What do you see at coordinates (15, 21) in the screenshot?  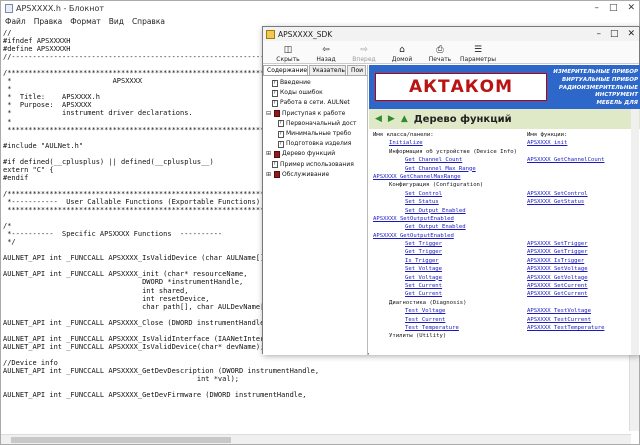 I see `menu-file: Файл` at bounding box center [15, 21].